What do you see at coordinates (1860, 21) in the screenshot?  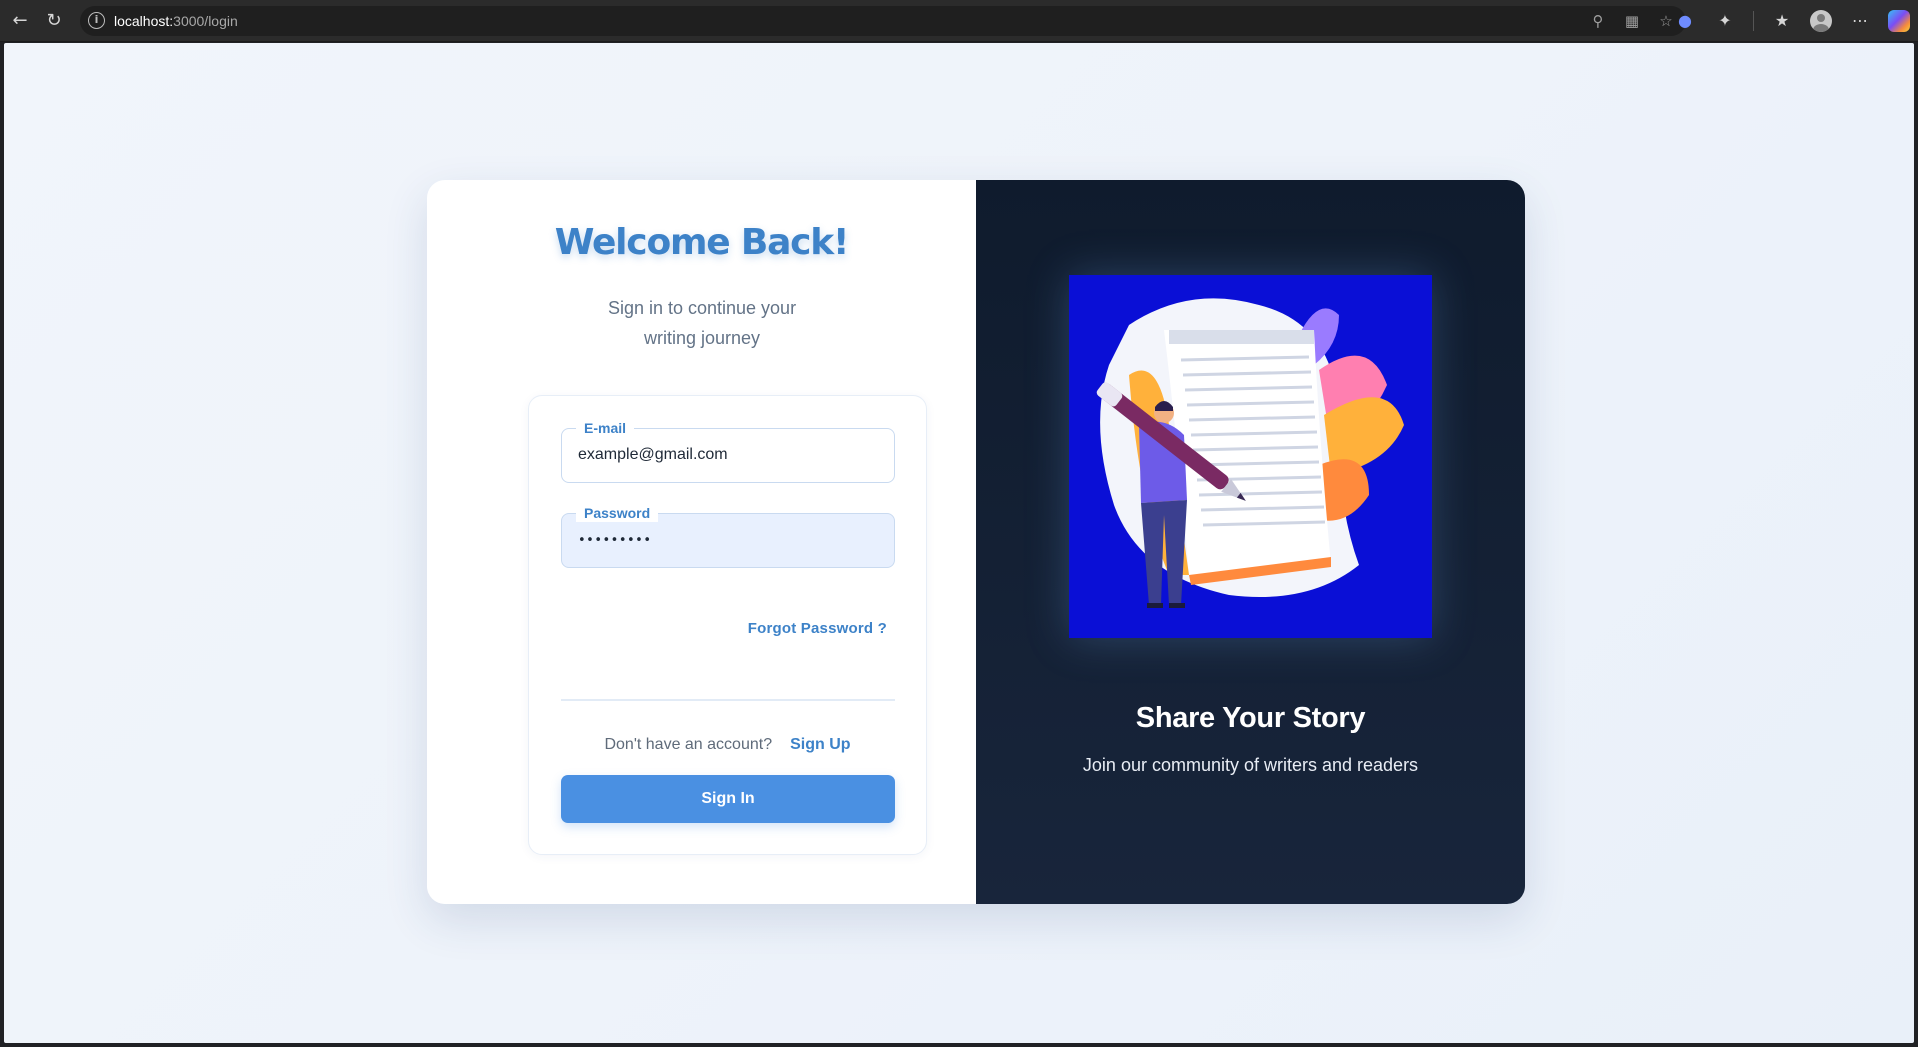 I see `more-menu-icon: ⋯` at bounding box center [1860, 21].